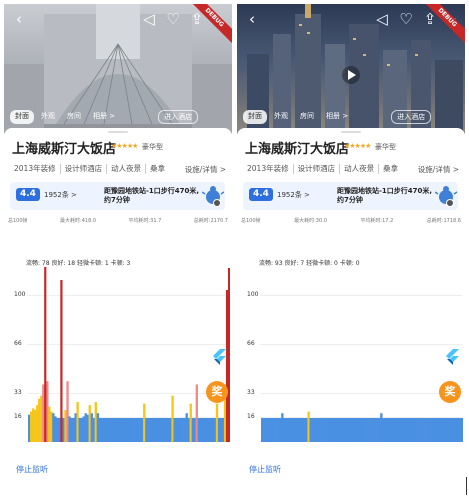 The width and height of the screenshot is (469, 499). I want to click on tag-item: 2013年装修, so click(35, 168).